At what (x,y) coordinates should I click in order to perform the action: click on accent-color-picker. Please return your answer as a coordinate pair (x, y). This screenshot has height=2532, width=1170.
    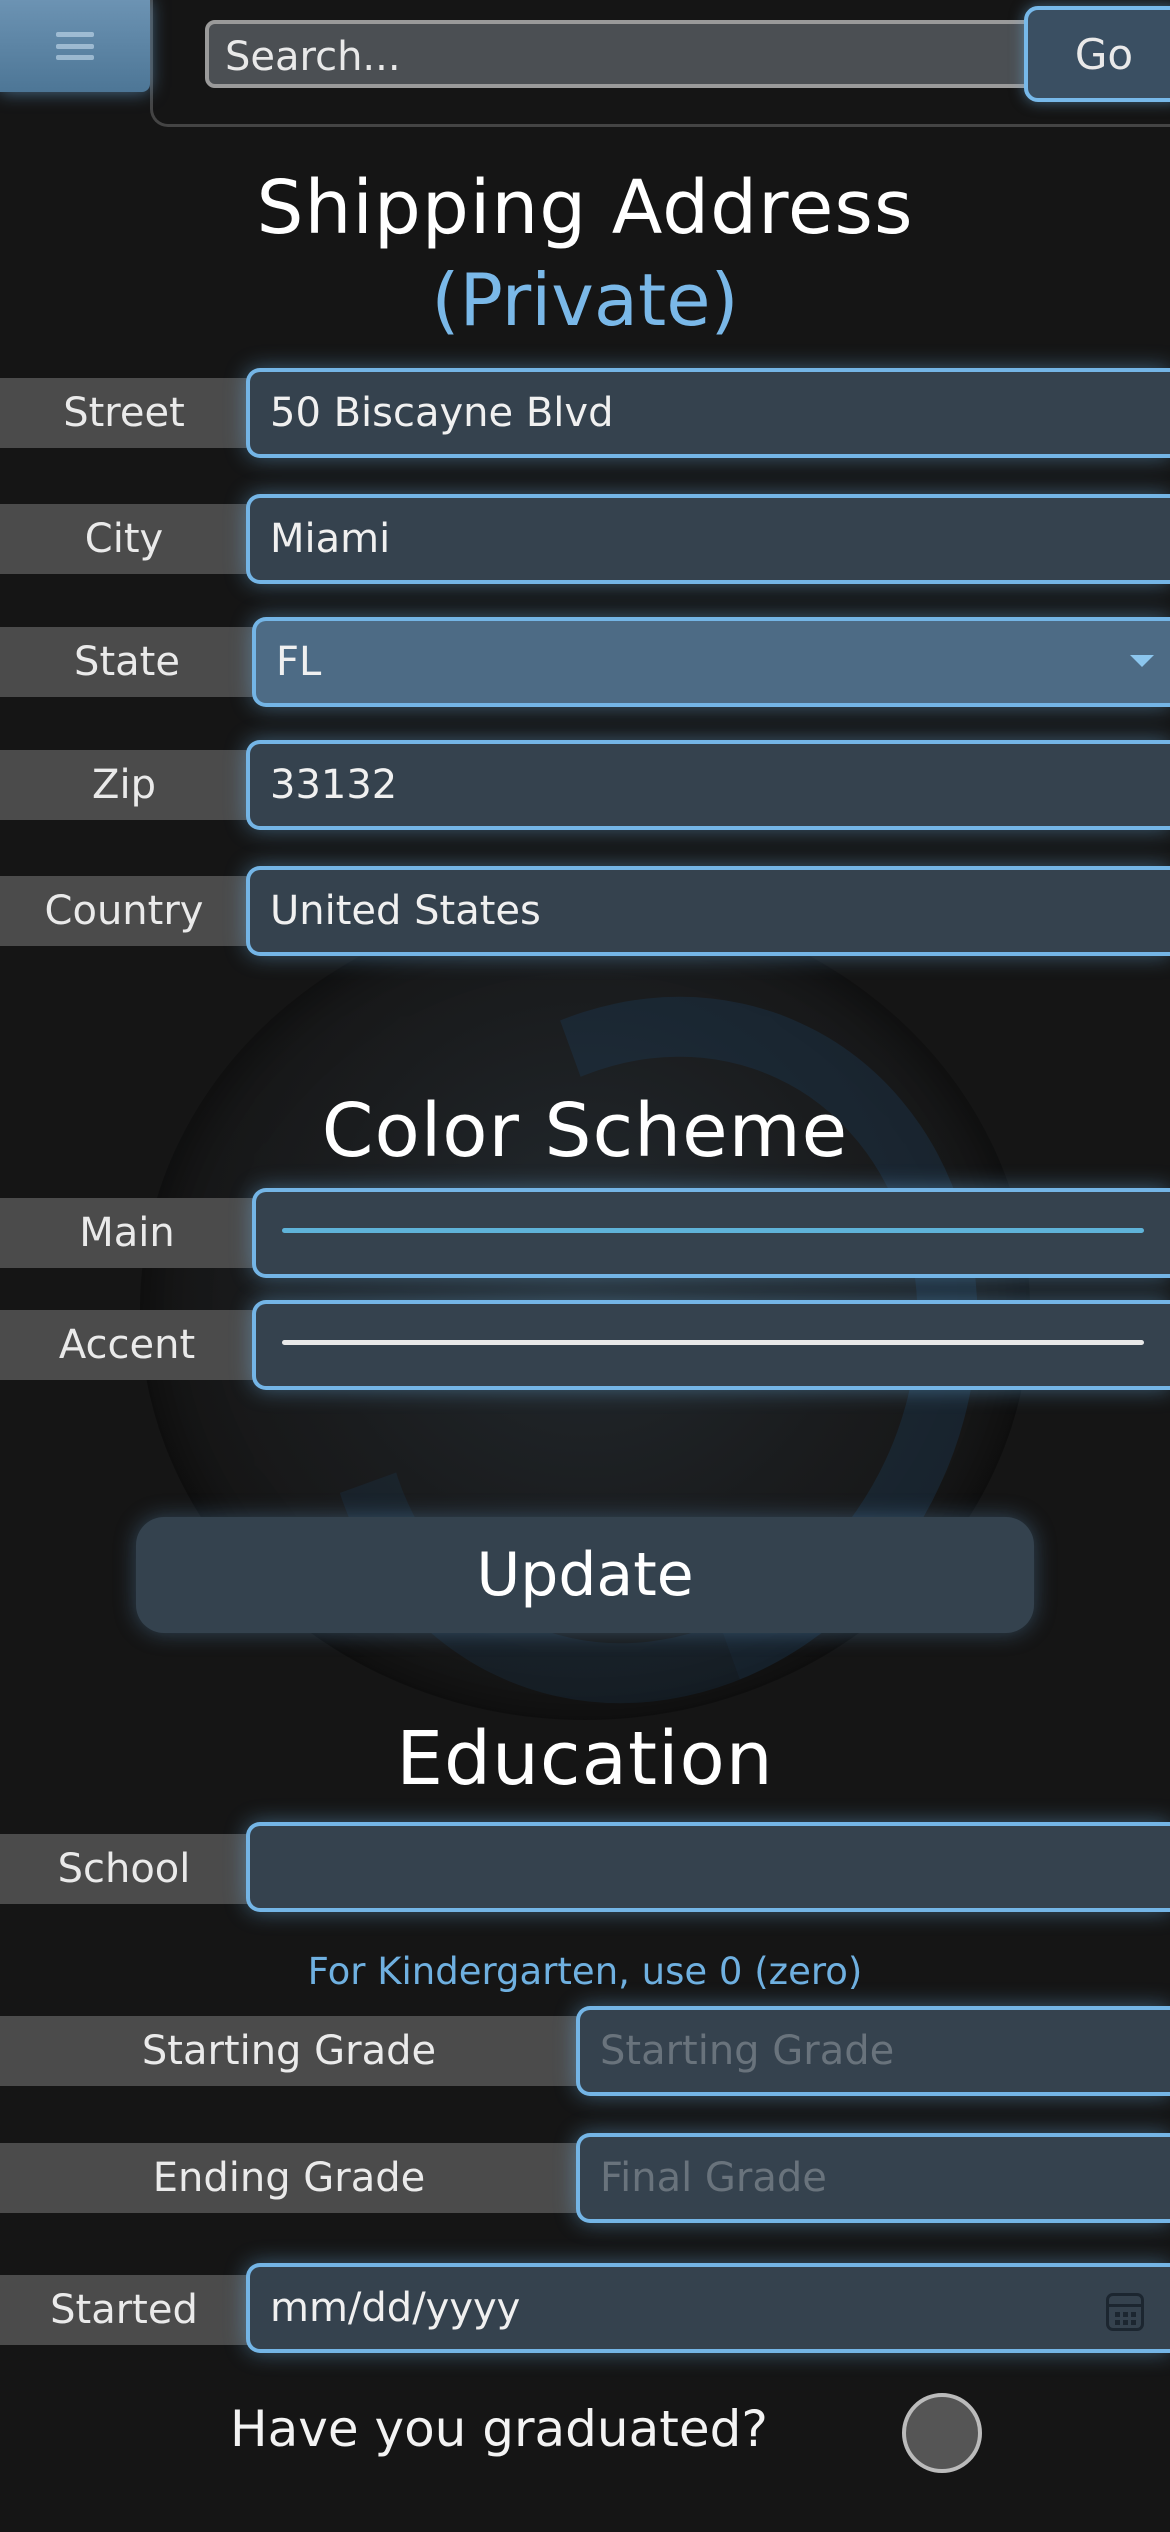
    Looking at the image, I should click on (711, 1345).